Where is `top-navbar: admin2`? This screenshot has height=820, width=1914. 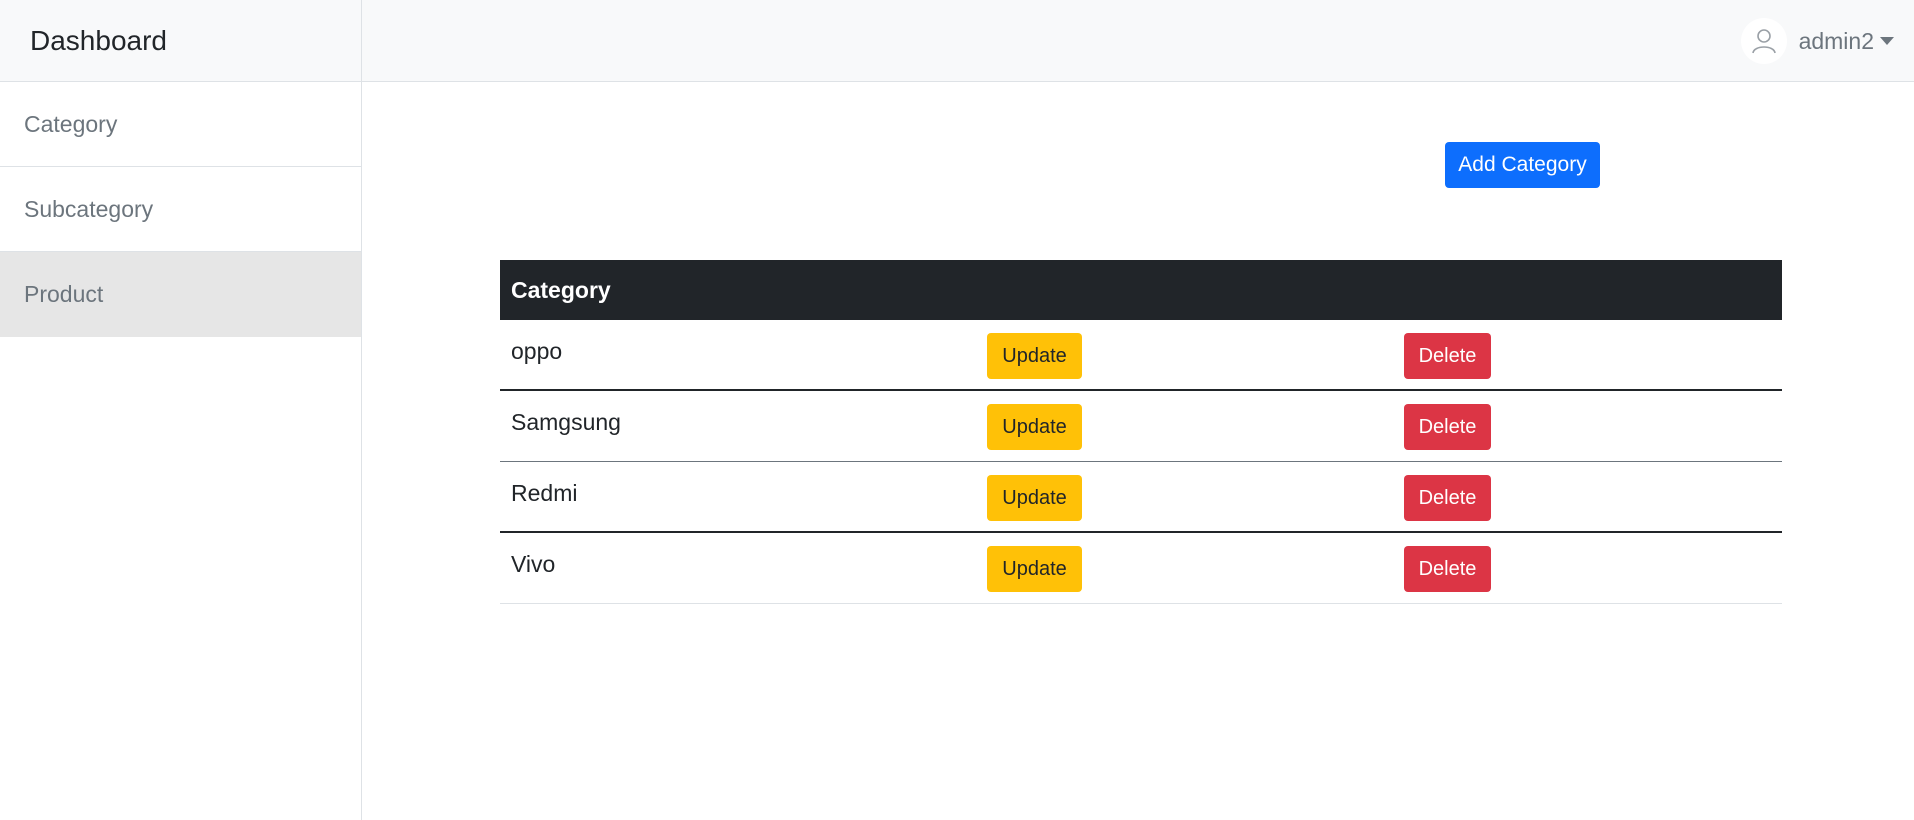 top-navbar: admin2 is located at coordinates (1138, 41).